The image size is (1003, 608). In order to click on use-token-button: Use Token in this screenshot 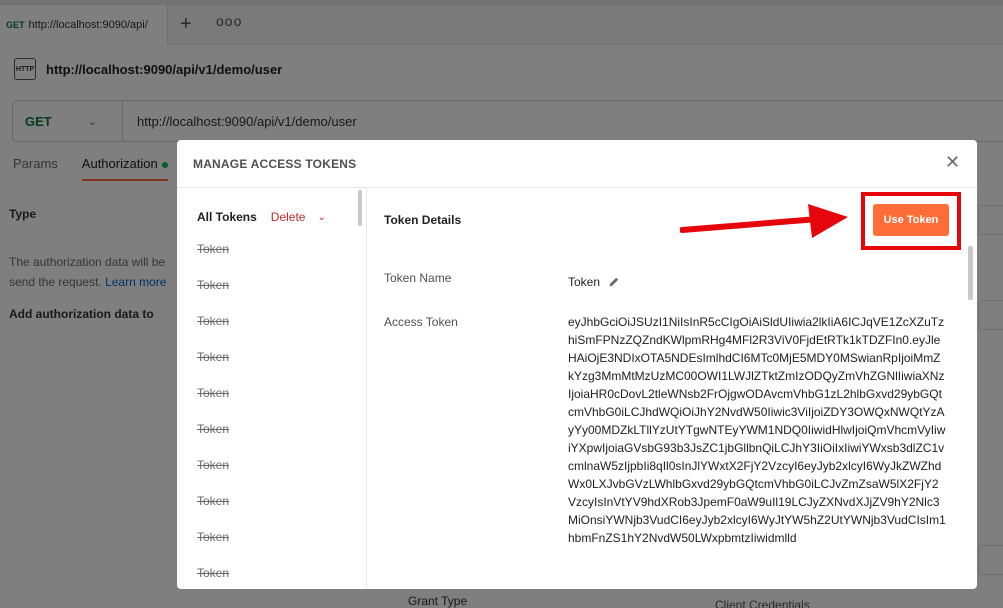, I will do `click(911, 220)`.